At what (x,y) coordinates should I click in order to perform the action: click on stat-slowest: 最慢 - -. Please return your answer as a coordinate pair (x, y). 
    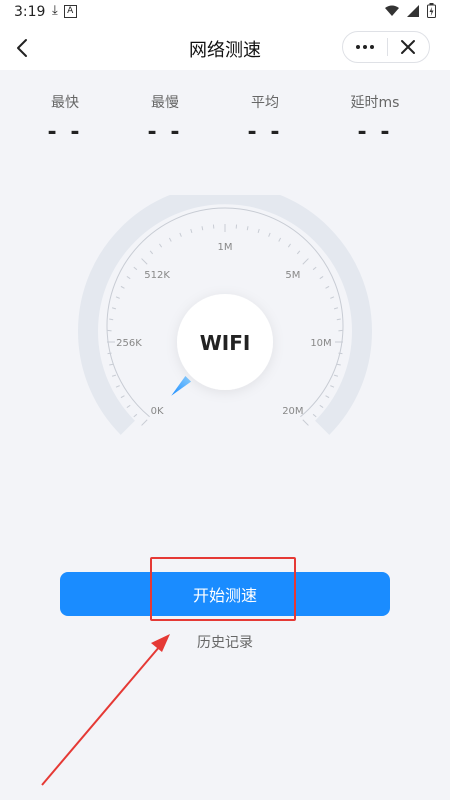
    Looking at the image, I should click on (165, 118).